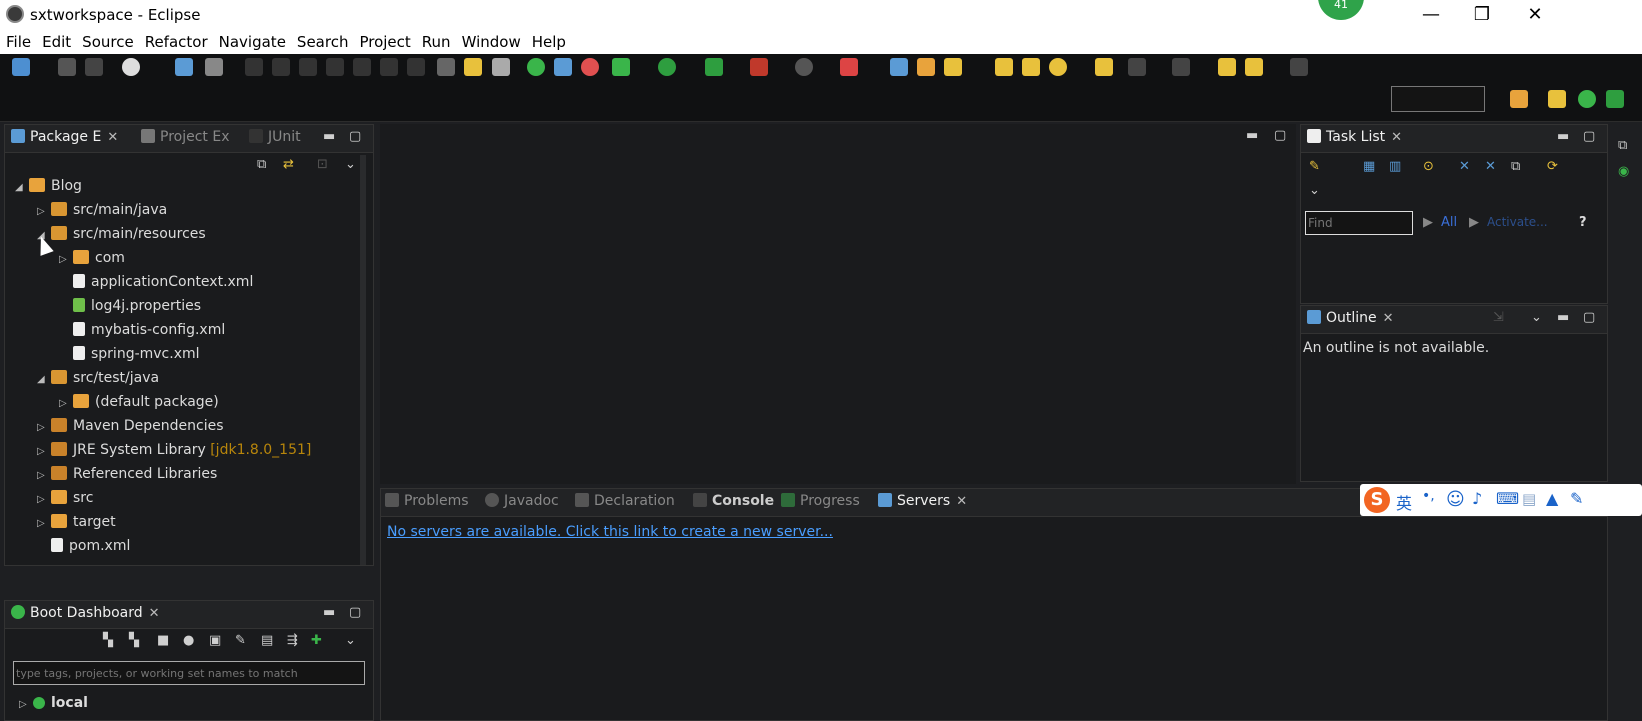 Image resolution: width=1642 pixels, height=721 pixels. I want to click on drop-to-frame-icon, so click(446, 67).